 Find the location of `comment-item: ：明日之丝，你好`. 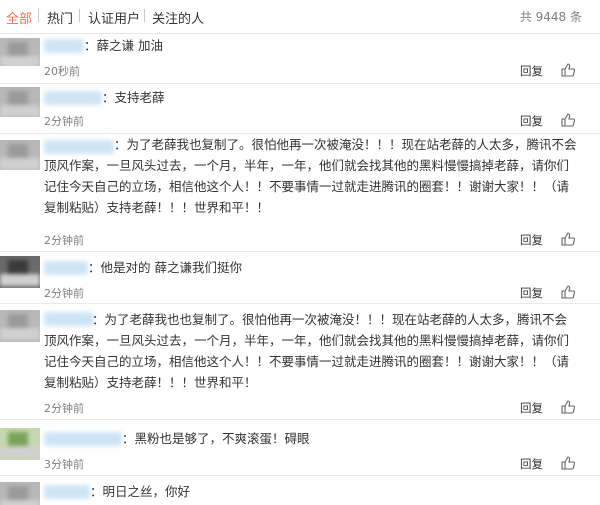

comment-item: ：明日之丝，你好 is located at coordinates (300, 490).